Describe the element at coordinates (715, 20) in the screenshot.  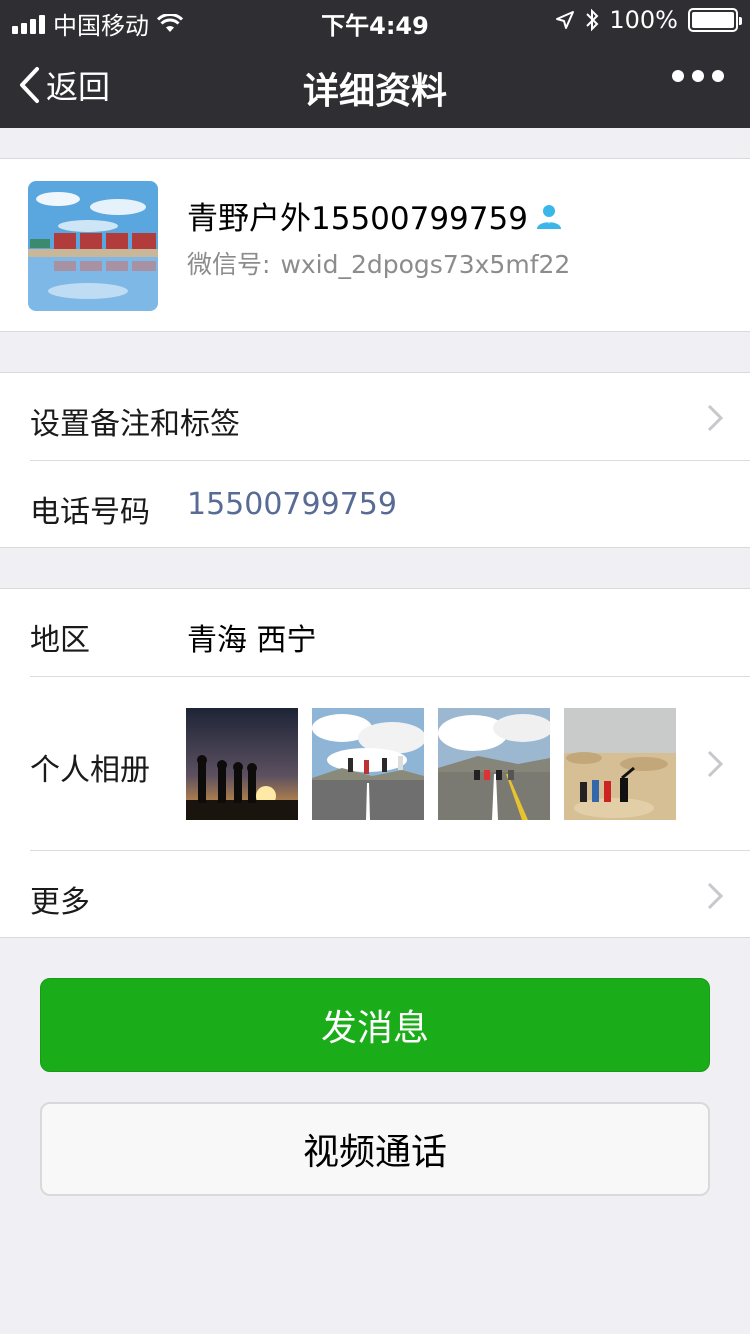
I see `battery-icon` at that location.